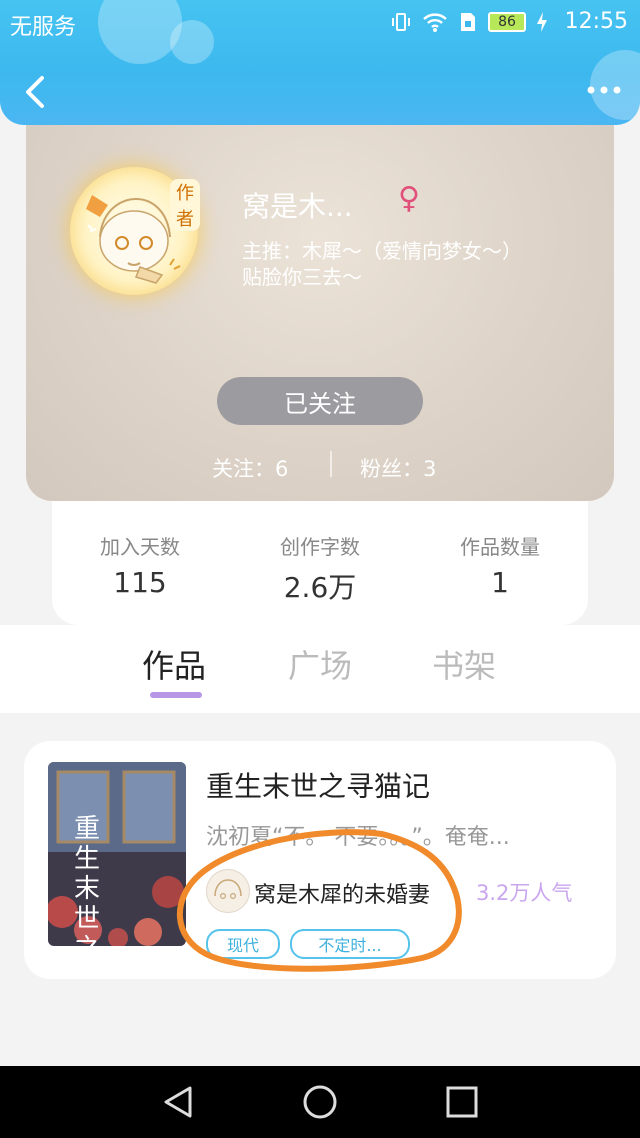 The width and height of the screenshot is (640, 1138). I want to click on stat-word-count: 创作字数 2.6万, so click(320, 568).